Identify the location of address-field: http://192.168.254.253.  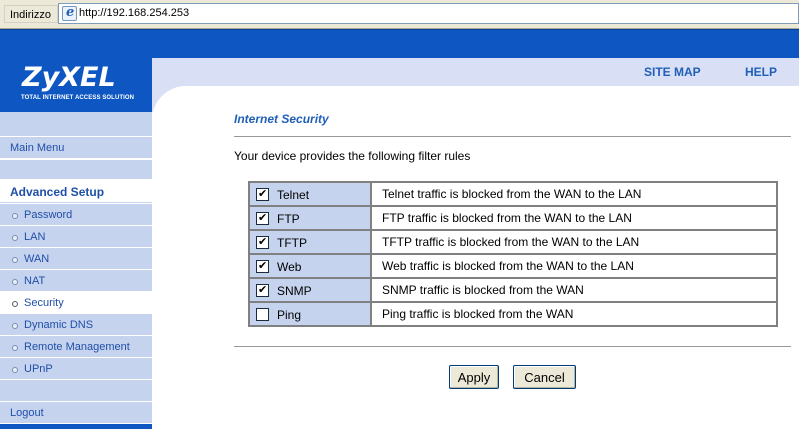
(428, 13).